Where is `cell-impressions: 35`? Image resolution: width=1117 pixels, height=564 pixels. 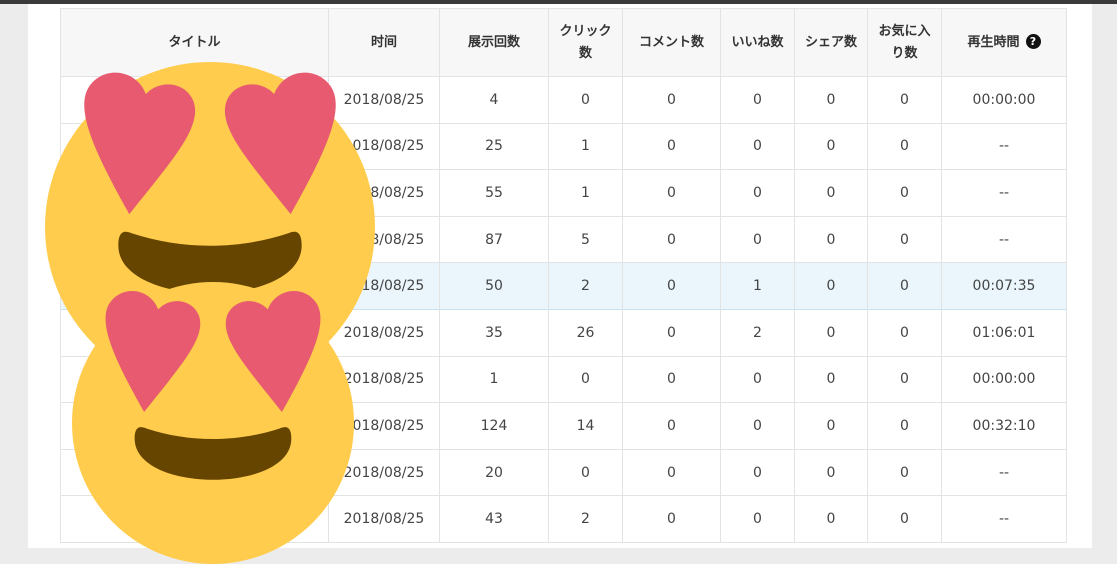
cell-impressions: 35 is located at coordinates (494, 332).